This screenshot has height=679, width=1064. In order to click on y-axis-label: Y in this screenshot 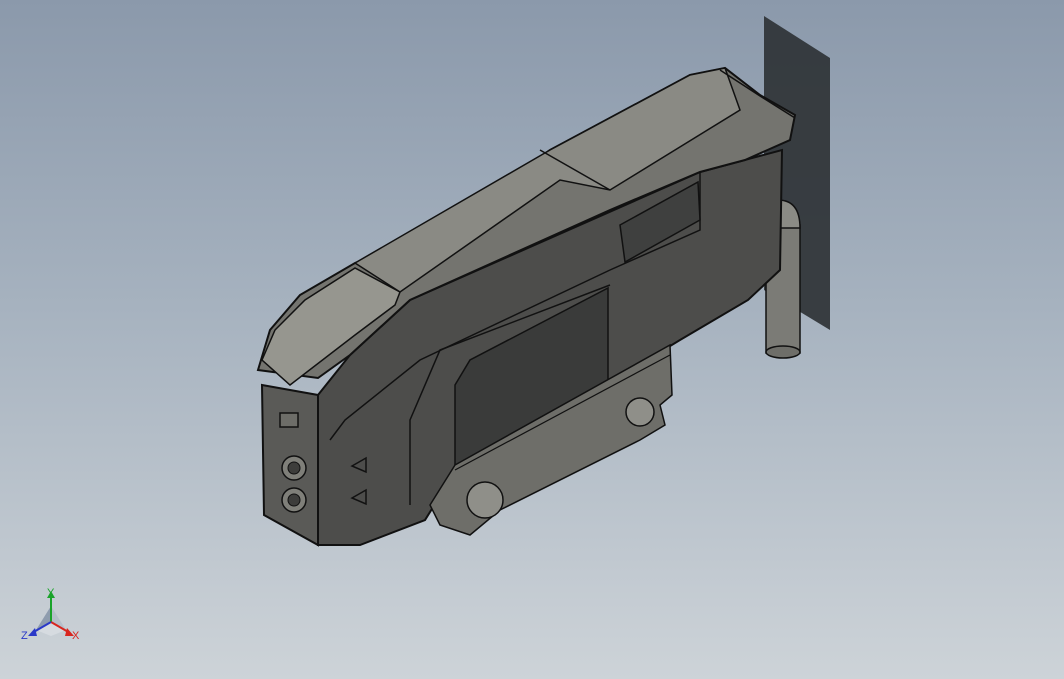, I will do `click(51, 593)`.